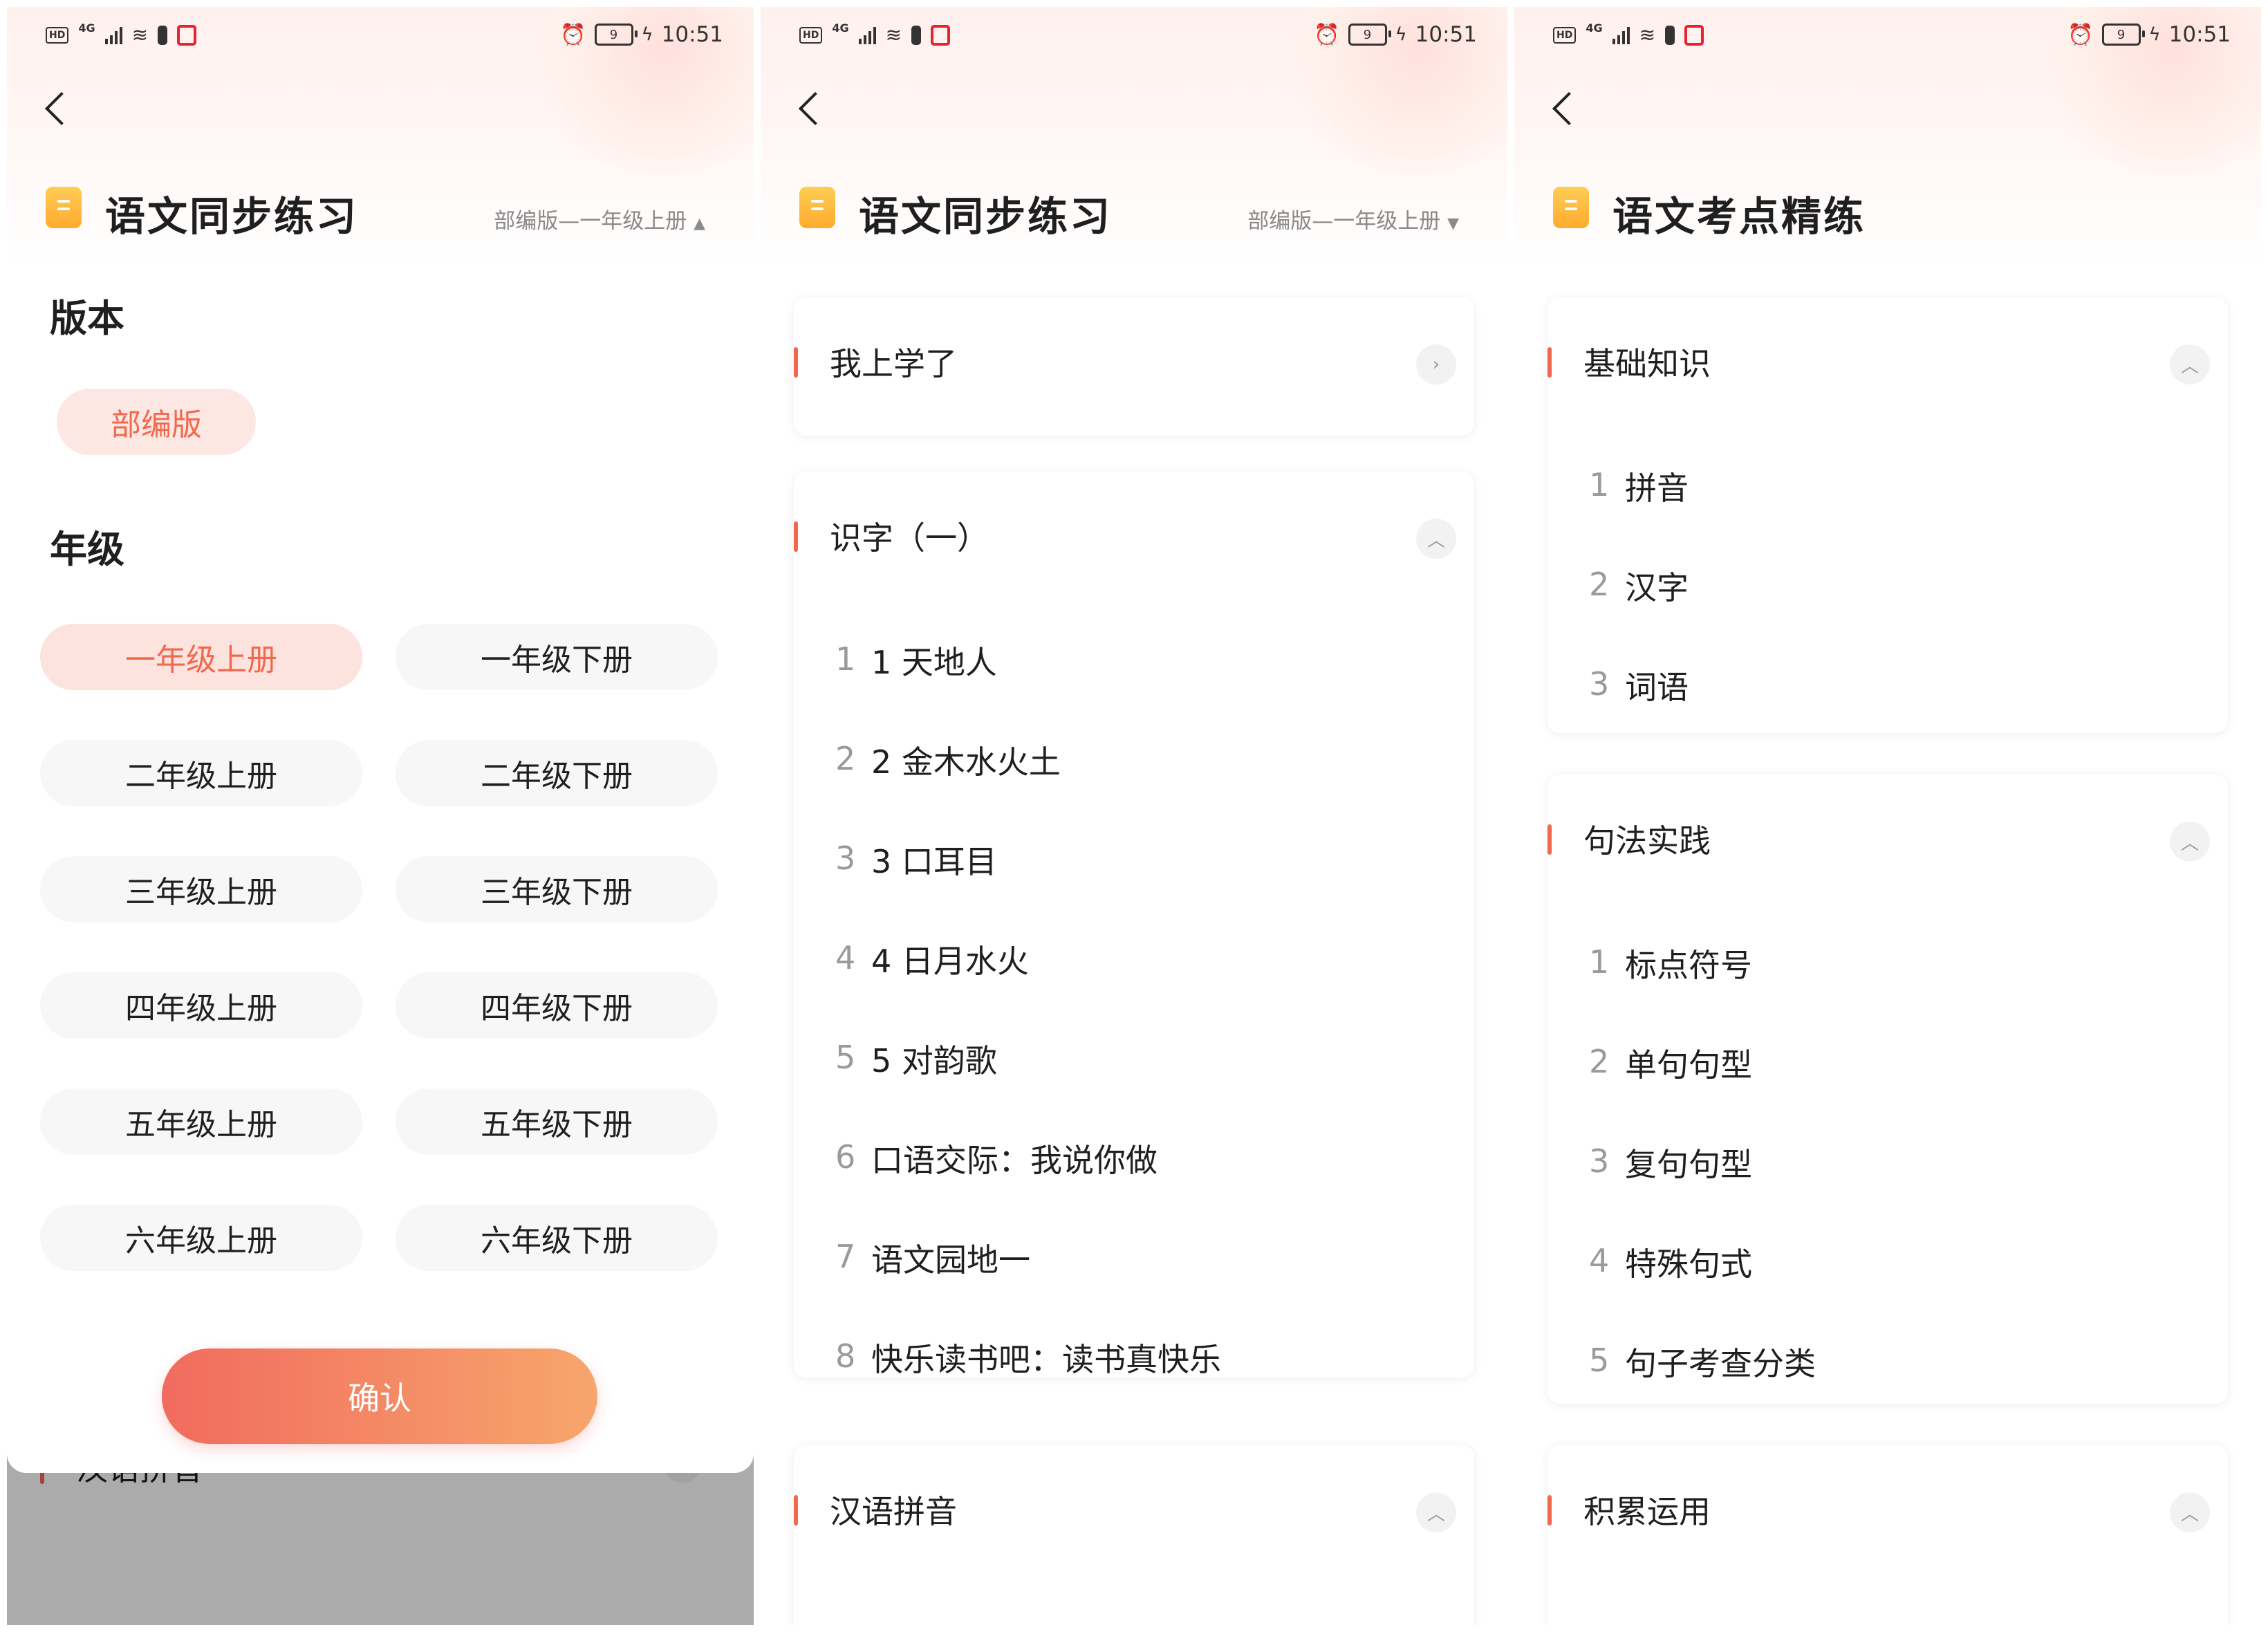  What do you see at coordinates (1887, 366) in the screenshot?
I see `unit-card-header: 基础知识 ︿` at bounding box center [1887, 366].